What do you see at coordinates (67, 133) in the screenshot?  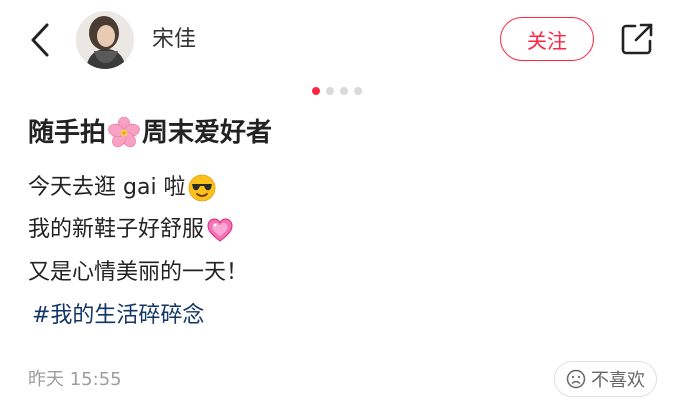 I see `post-title-text-1: 随手拍` at bounding box center [67, 133].